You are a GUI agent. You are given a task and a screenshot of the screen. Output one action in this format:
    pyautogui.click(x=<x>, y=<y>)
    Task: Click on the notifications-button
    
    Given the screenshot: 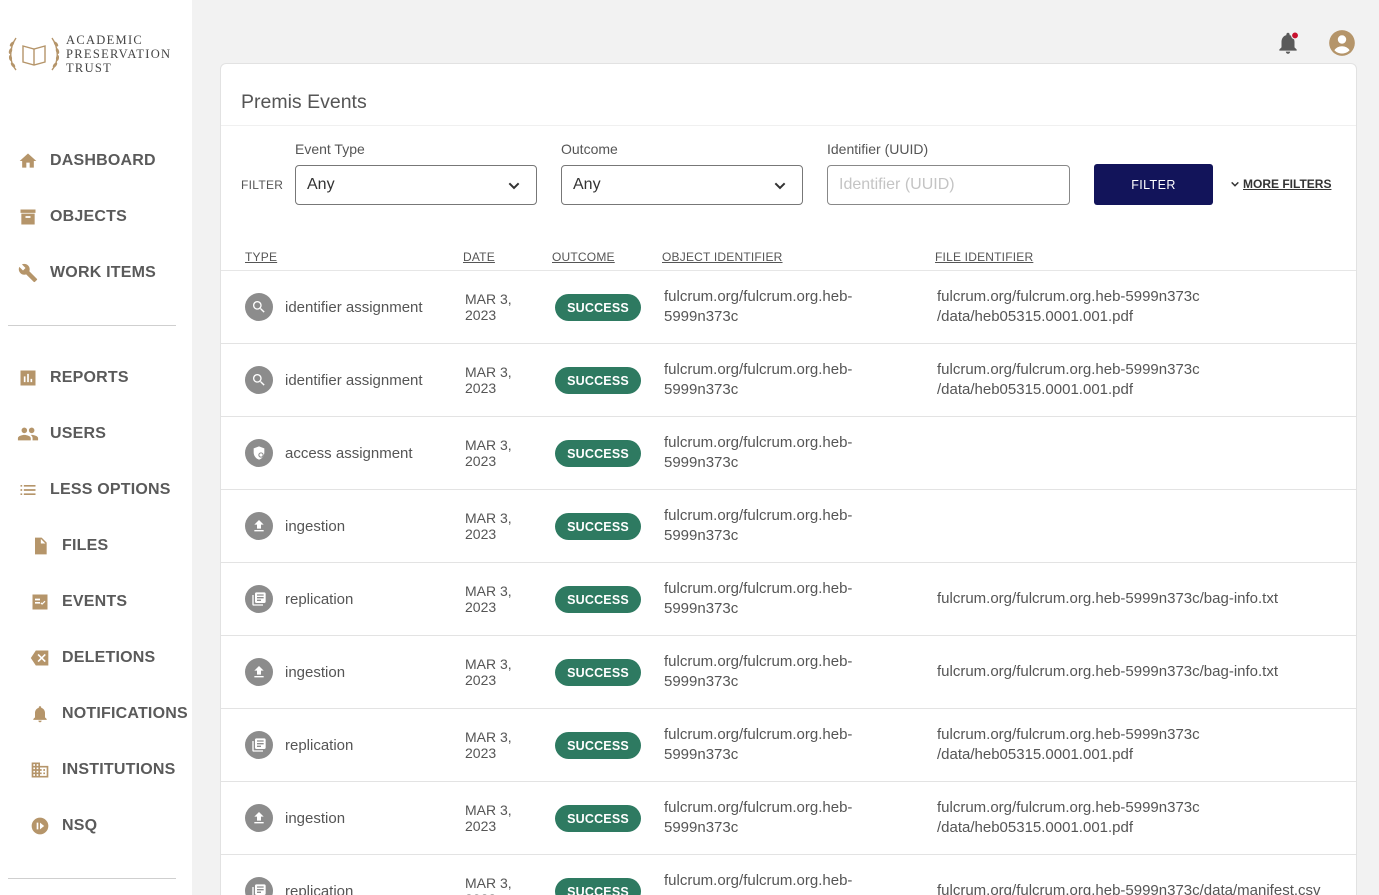 What is the action you would take?
    pyautogui.click(x=1288, y=43)
    